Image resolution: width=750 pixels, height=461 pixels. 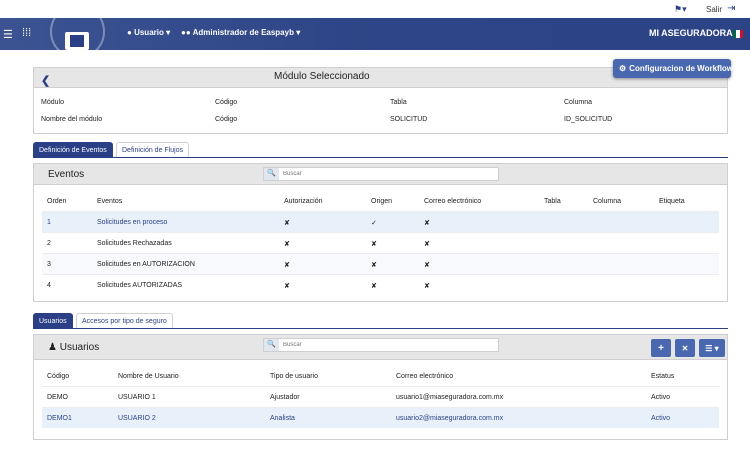 I want to click on field-label-columna: Columna, so click(x=578, y=102).